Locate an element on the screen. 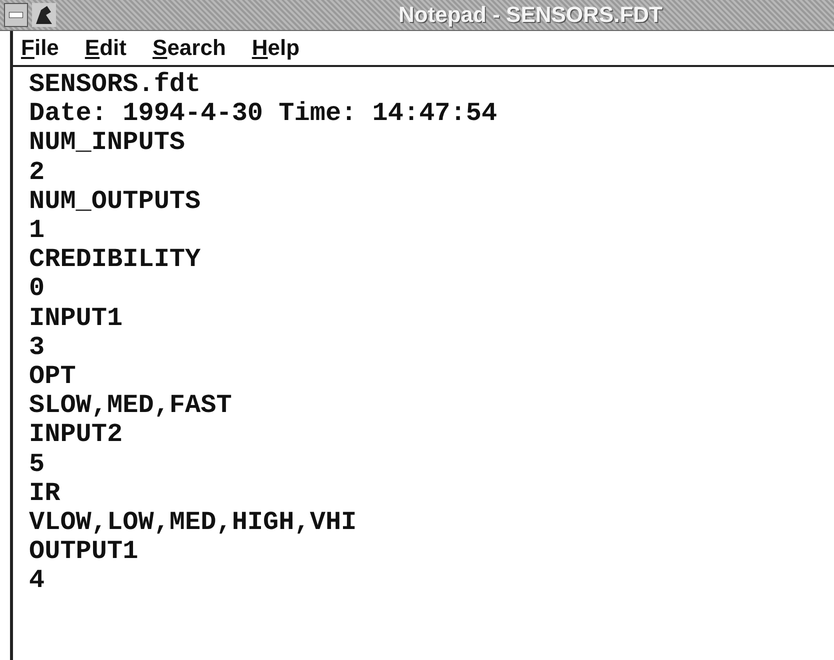 Image resolution: width=834 pixels, height=660 pixels. text-line: 1 is located at coordinates (37, 231).